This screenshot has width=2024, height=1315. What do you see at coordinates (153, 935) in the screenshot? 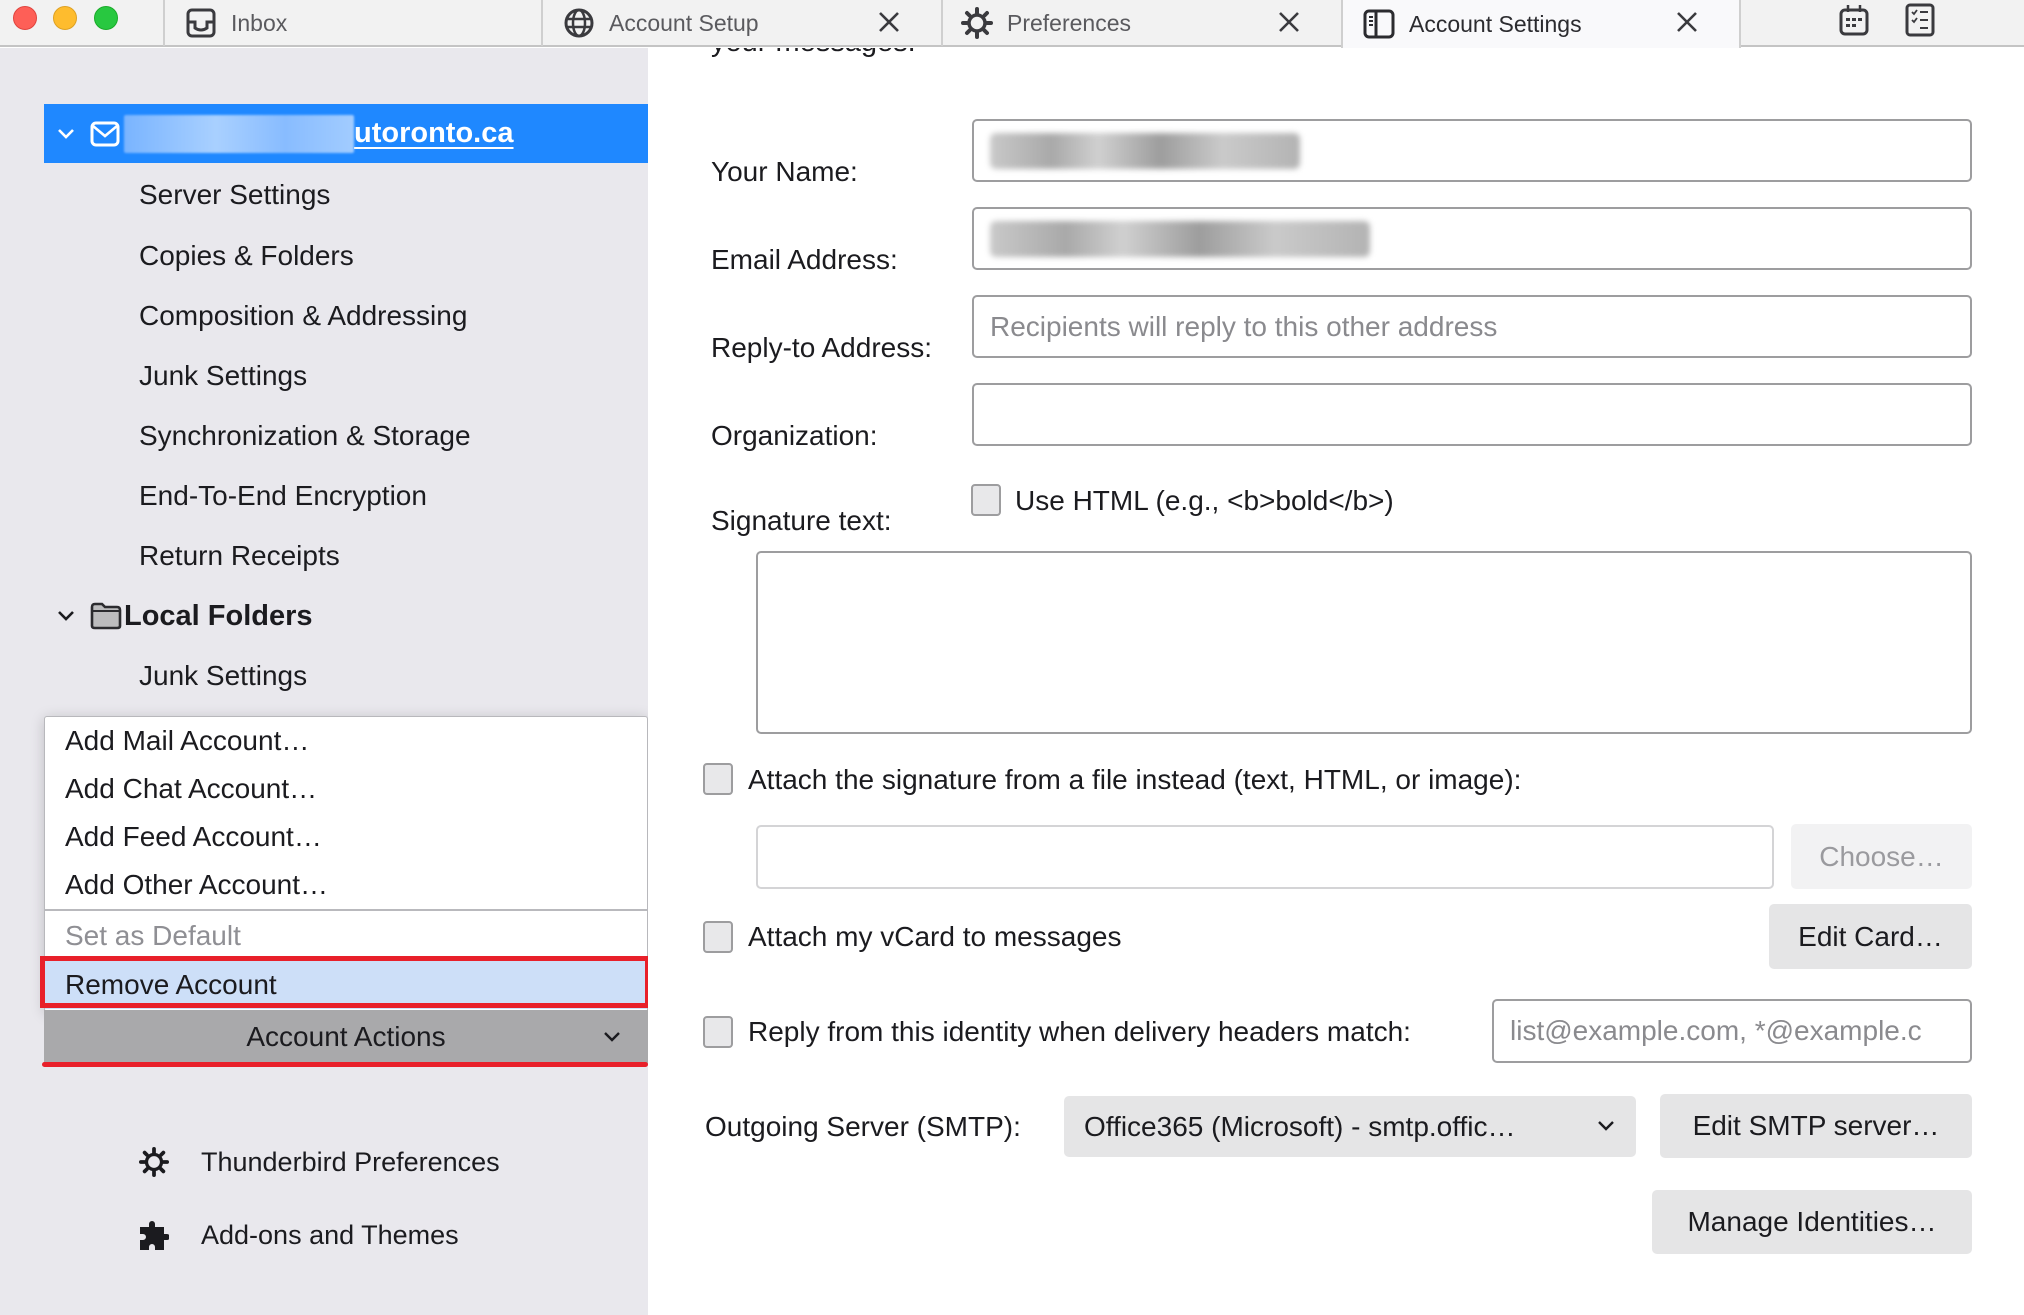
I see `menu-item-set-as-default: Set as Default` at bounding box center [153, 935].